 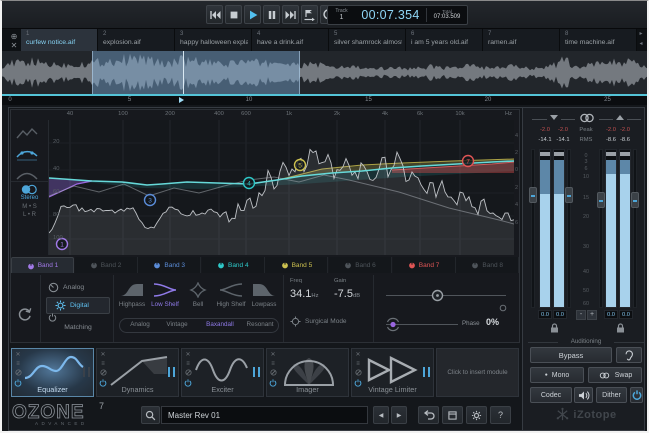 What do you see at coordinates (615, 375) in the screenshot?
I see `swap-button: Swap` at bounding box center [615, 375].